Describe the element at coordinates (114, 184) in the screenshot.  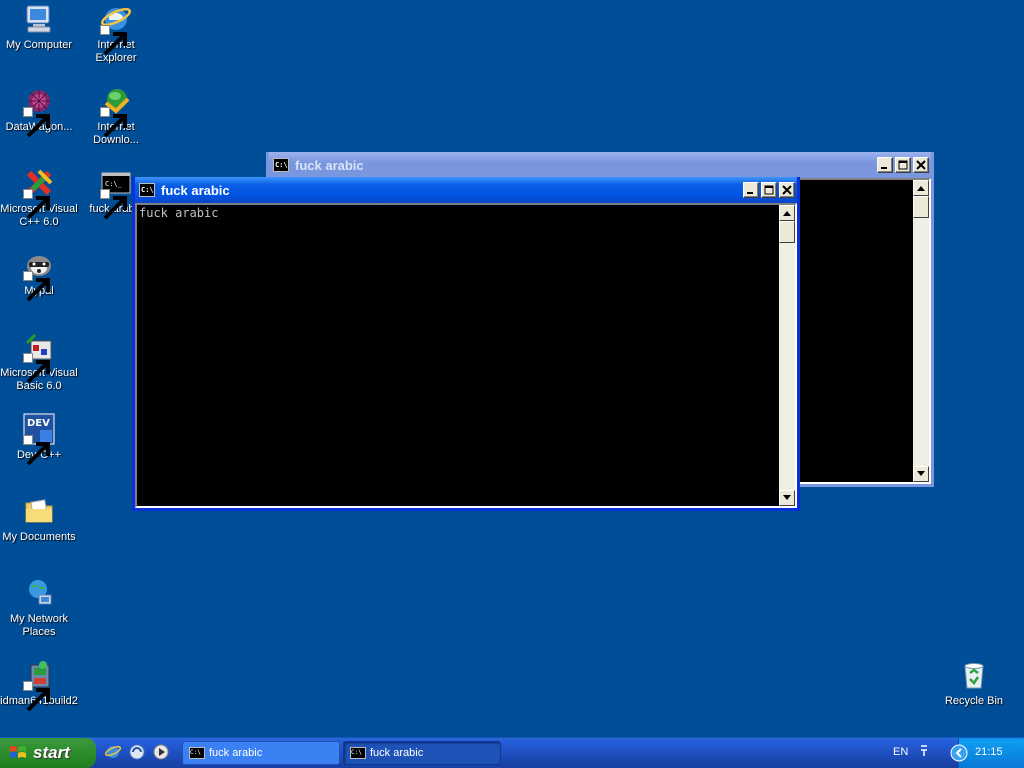
I see `svg-text: C:\_` at that location.